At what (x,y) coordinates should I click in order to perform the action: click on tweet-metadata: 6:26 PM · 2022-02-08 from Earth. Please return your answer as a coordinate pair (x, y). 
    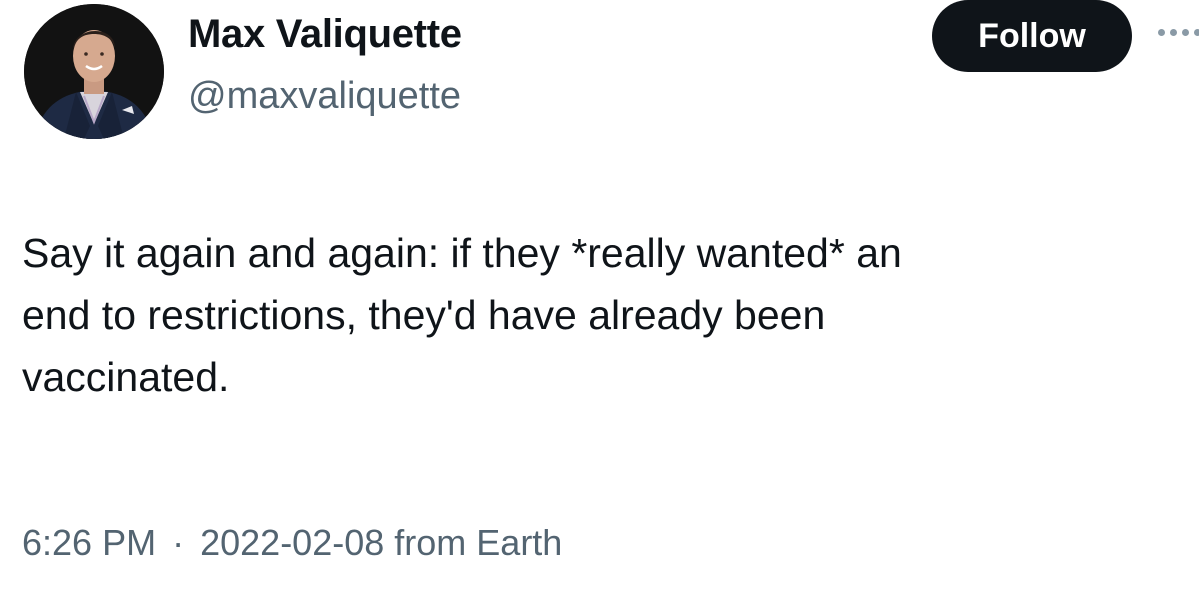
    Looking at the image, I should click on (292, 543).